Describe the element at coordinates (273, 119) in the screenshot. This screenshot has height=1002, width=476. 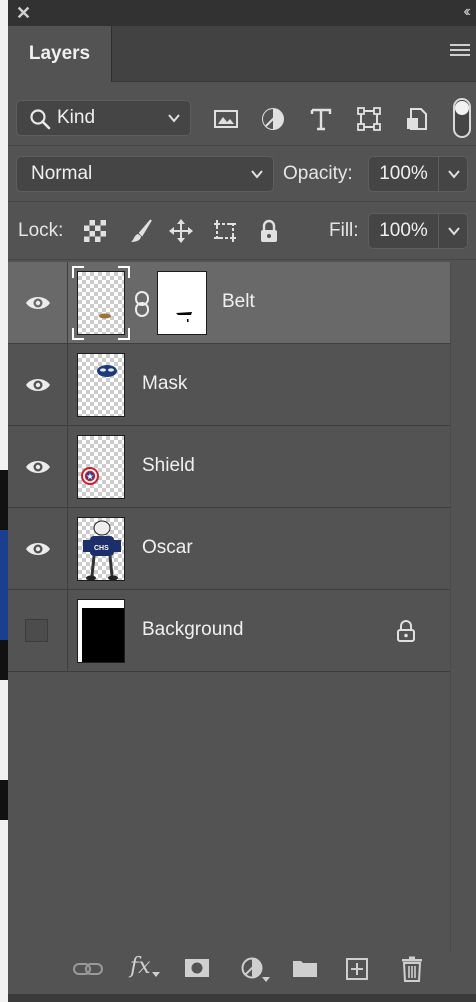
I see `adjustment-filter-icon` at that location.